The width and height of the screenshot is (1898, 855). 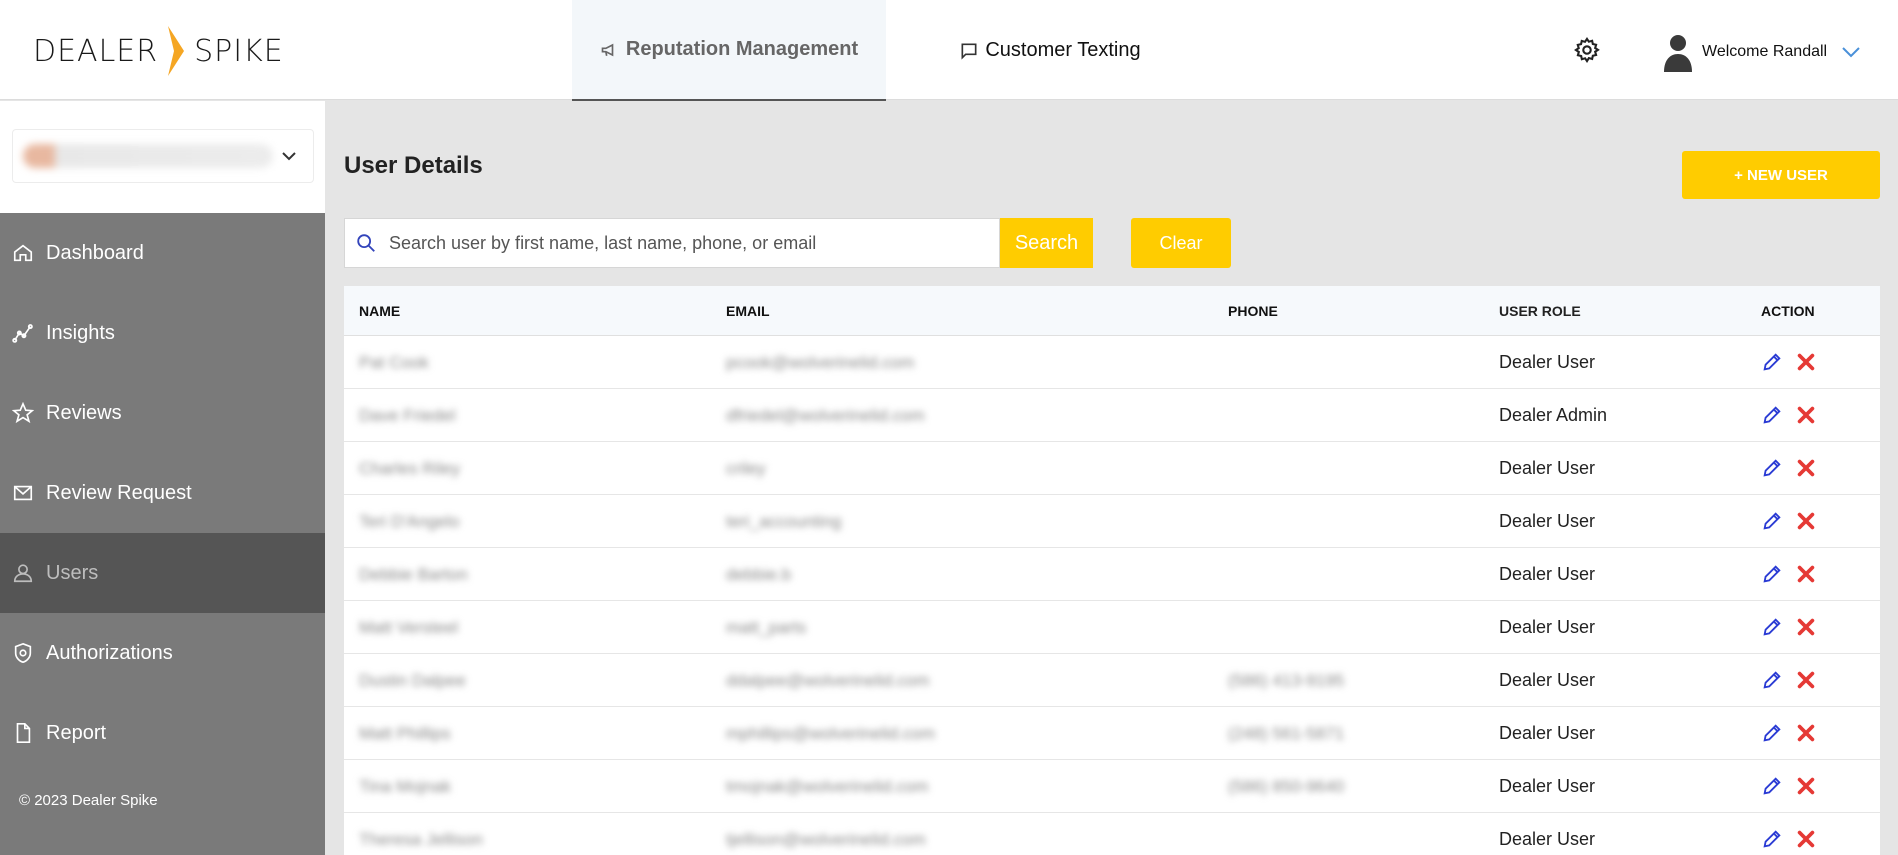 I want to click on sidebar-item-label: Insights, so click(x=80, y=332).